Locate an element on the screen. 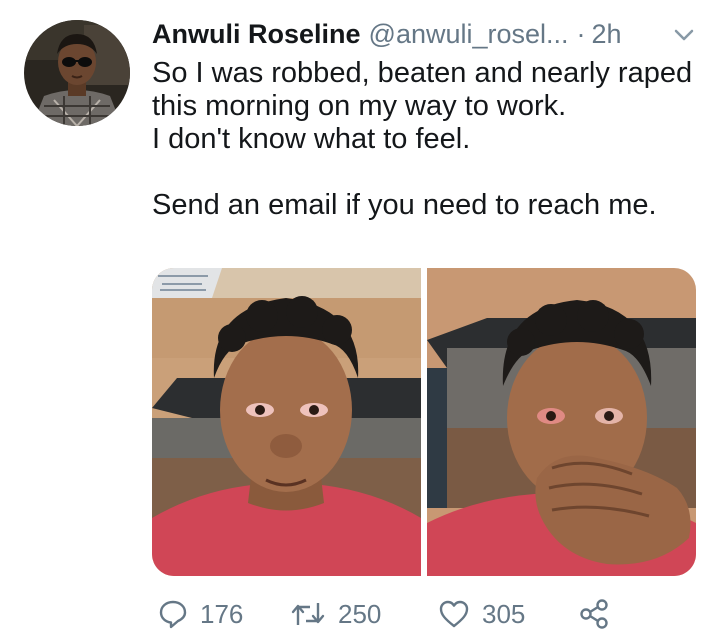  share-nodes-icon is located at coordinates (594, 614).